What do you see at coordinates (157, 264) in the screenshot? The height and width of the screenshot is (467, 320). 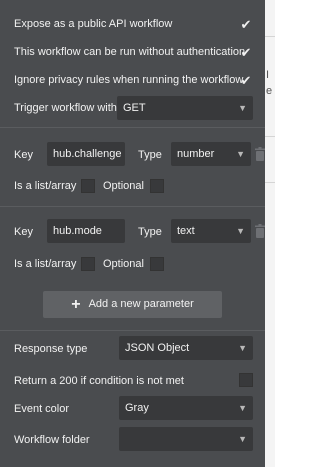 I see `param-2-optional-checkbox` at bounding box center [157, 264].